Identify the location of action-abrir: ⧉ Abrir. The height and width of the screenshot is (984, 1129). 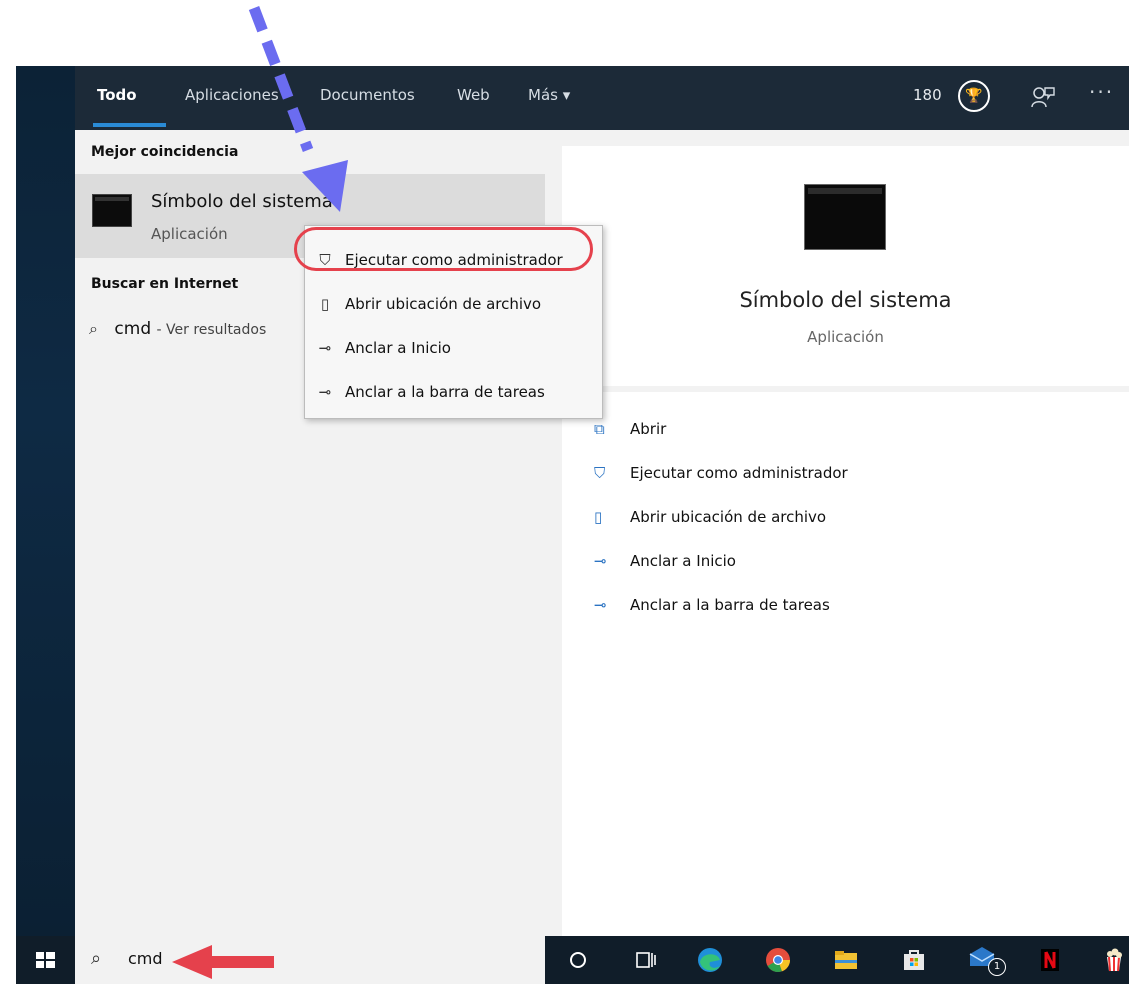
(630, 429).